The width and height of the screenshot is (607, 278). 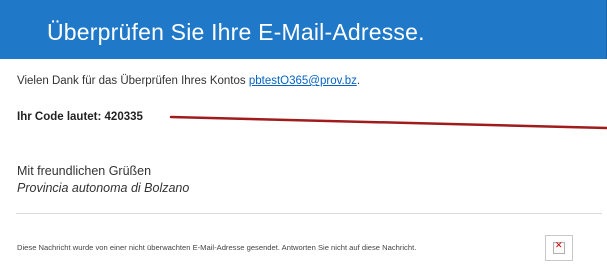 I want to click on intro-suffix: ., so click(x=358, y=81).